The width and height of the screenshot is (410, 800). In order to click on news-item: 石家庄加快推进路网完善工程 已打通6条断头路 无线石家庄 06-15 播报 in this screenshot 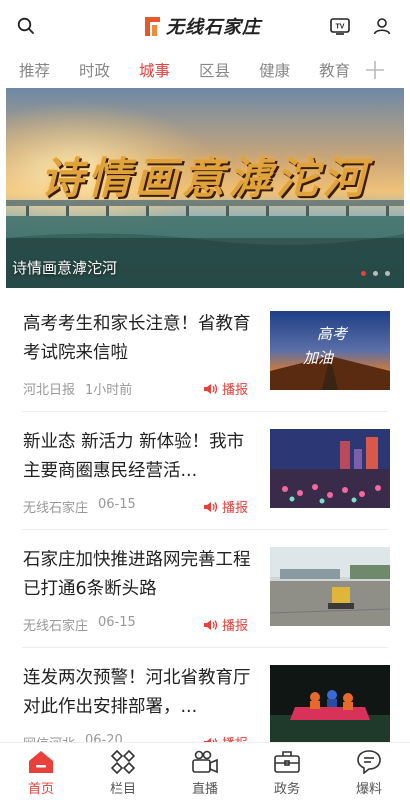, I will do `click(206, 589)`.